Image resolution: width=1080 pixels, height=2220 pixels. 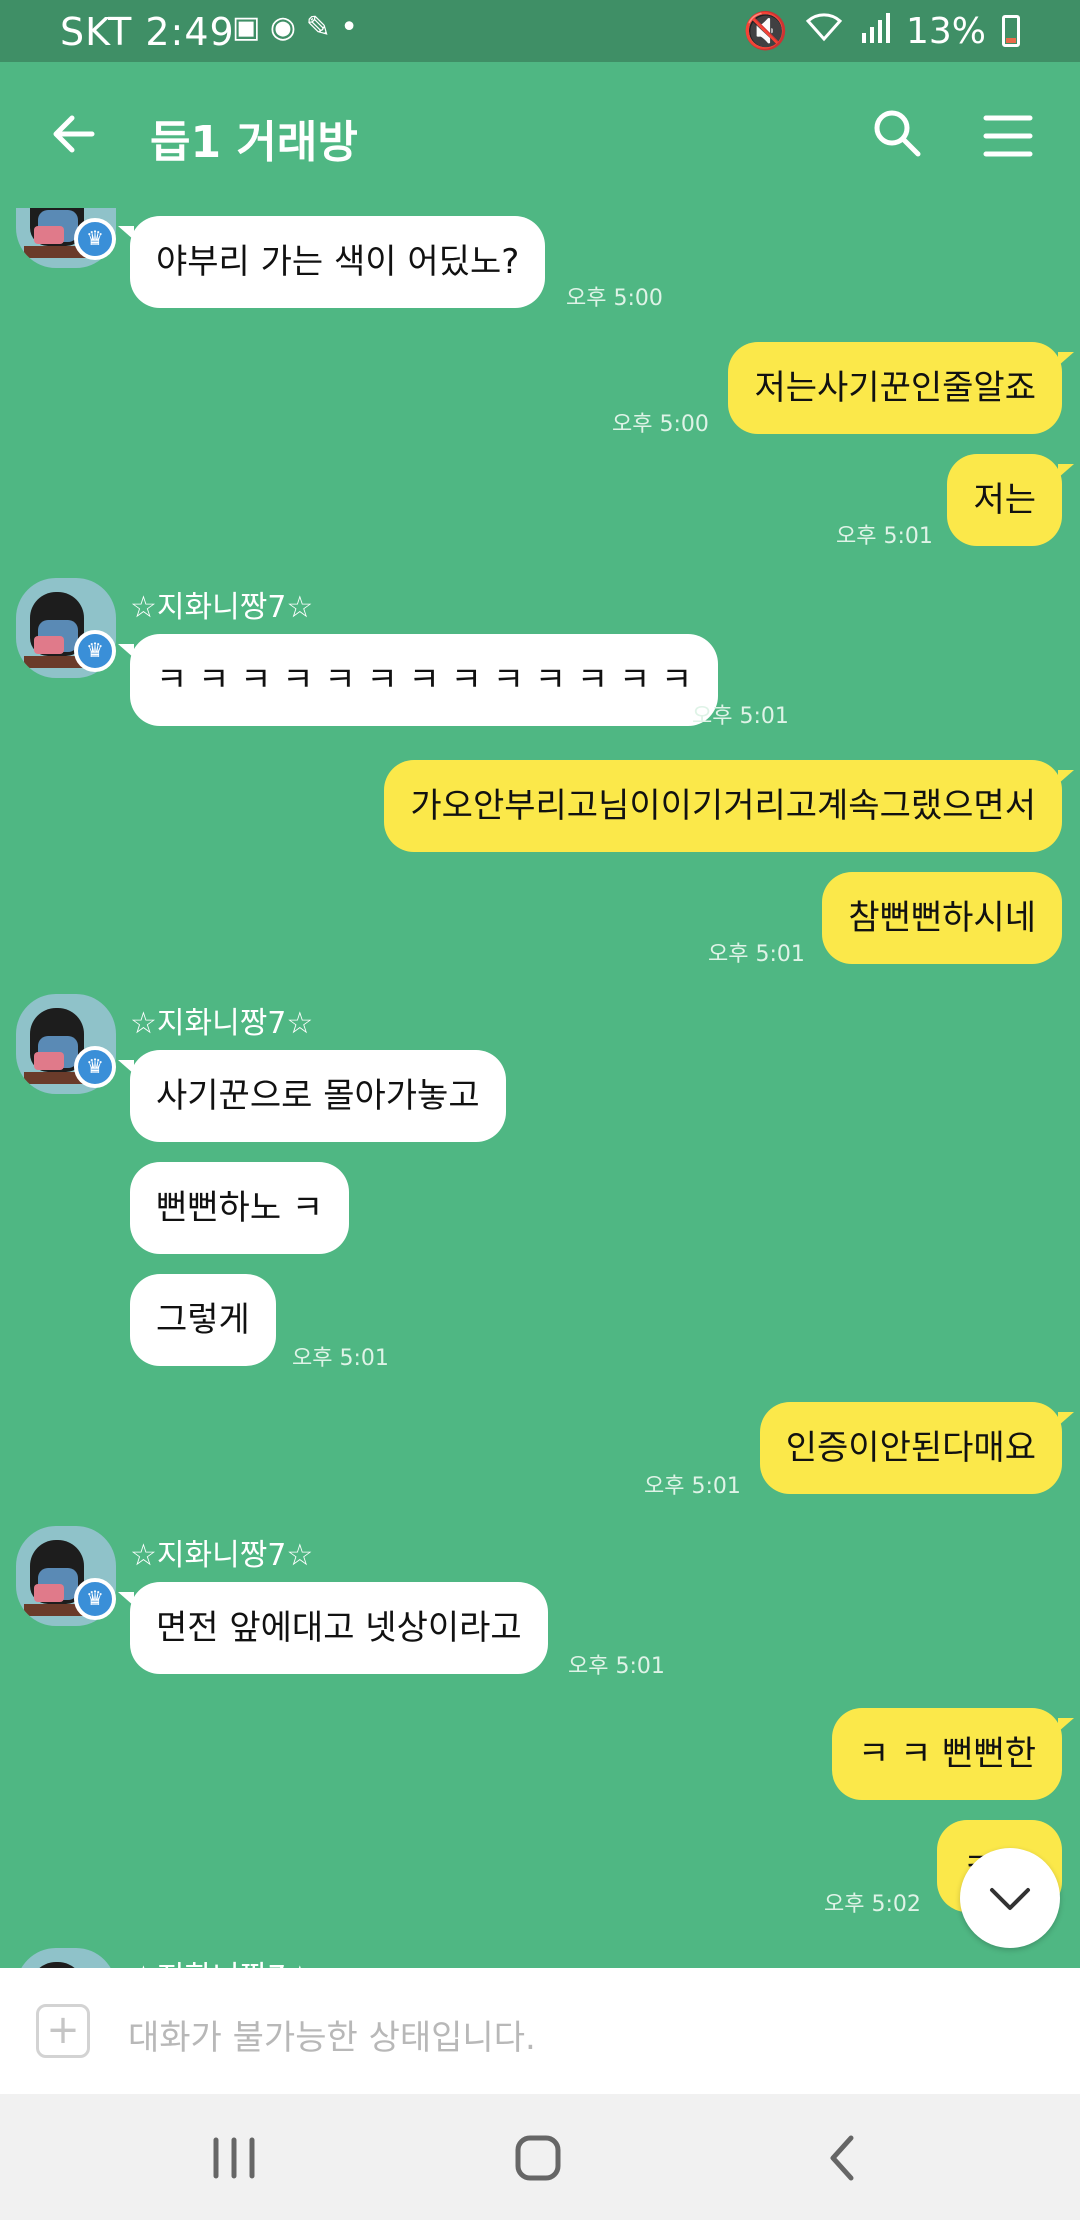 I want to click on message-bubble-outgoing: ㅋ ㅋ 뻔뻔한, so click(x=953, y=1754).